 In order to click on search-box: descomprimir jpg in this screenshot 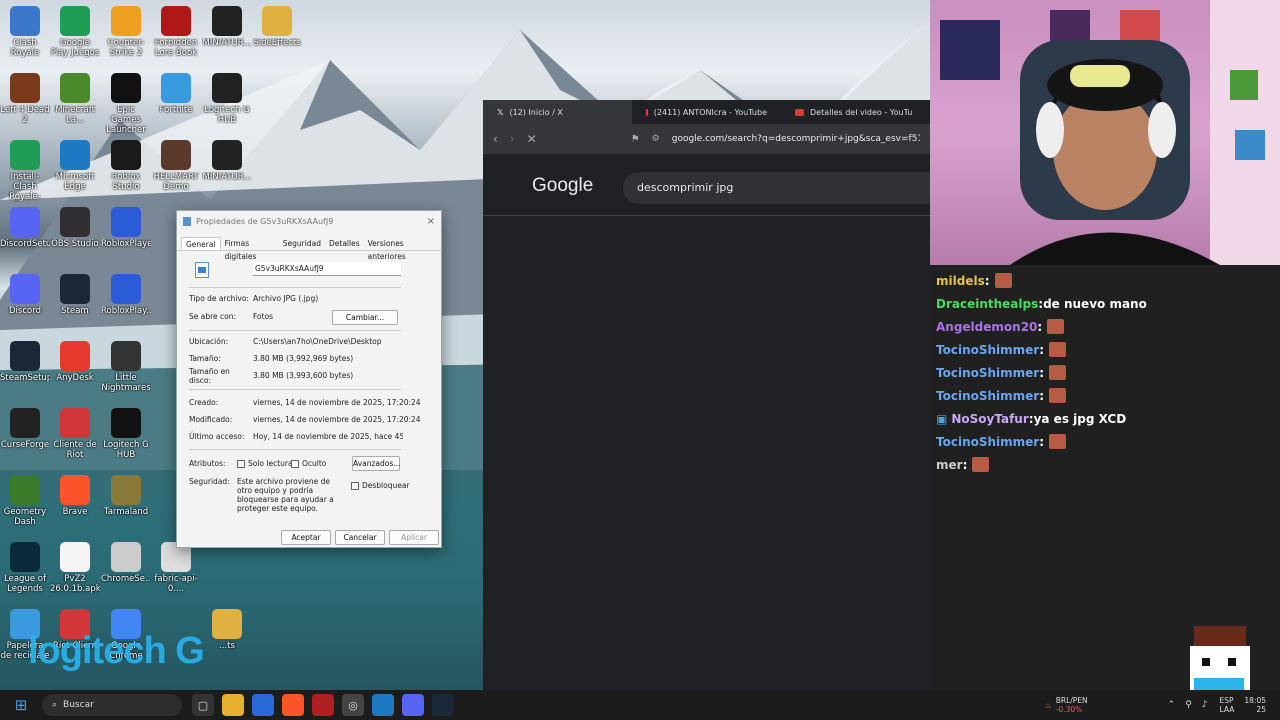, I will do `click(776, 188)`.